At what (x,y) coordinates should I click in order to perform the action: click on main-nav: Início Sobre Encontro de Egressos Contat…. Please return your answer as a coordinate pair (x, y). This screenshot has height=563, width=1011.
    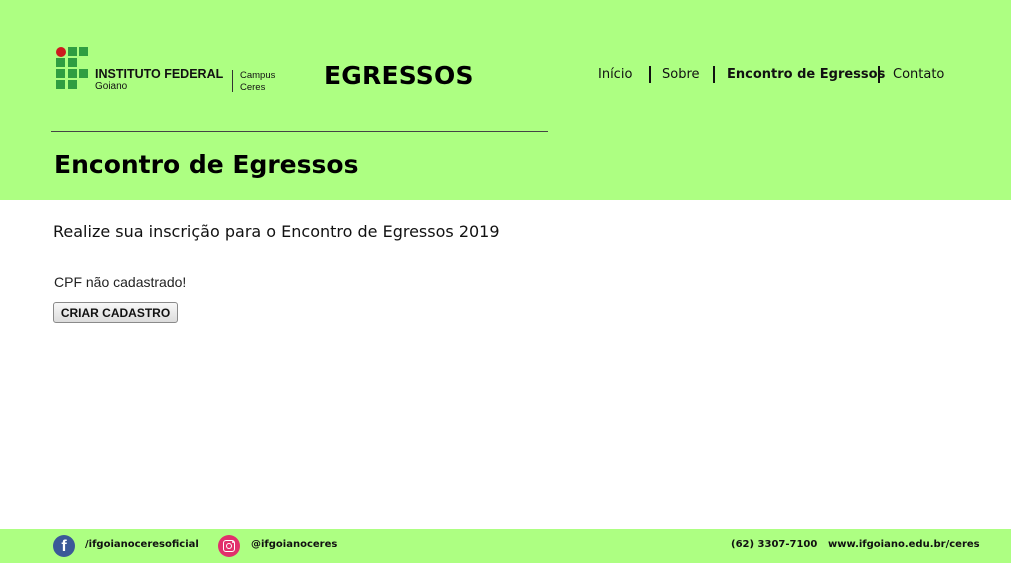
    Looking at the image, I should click on (777, 75).